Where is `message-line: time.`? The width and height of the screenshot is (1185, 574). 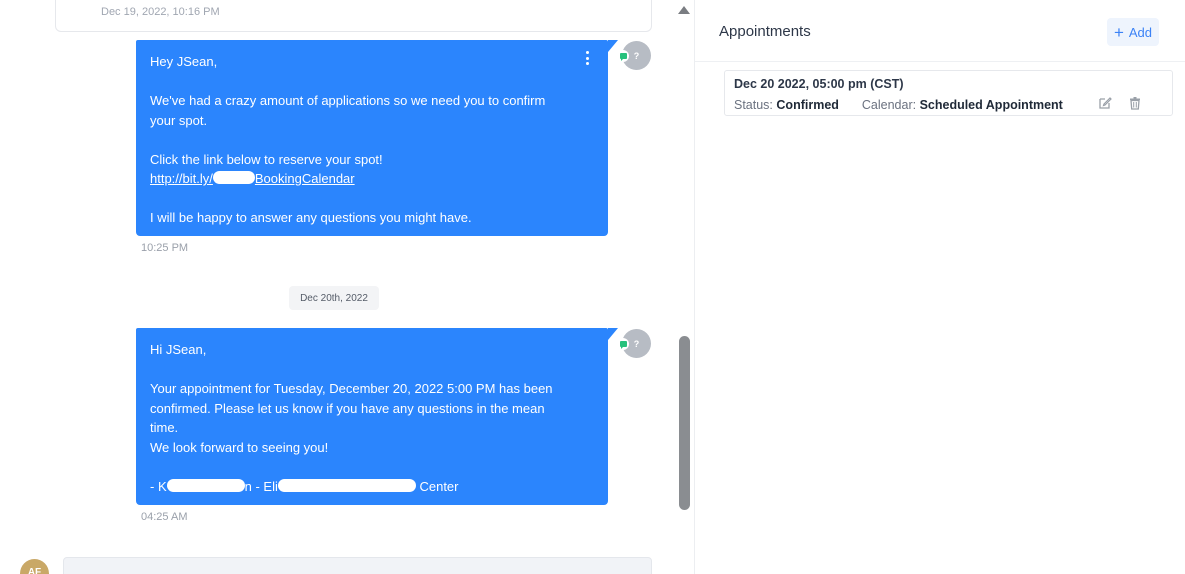
message-line: time. is located at coordinates (164, 427).